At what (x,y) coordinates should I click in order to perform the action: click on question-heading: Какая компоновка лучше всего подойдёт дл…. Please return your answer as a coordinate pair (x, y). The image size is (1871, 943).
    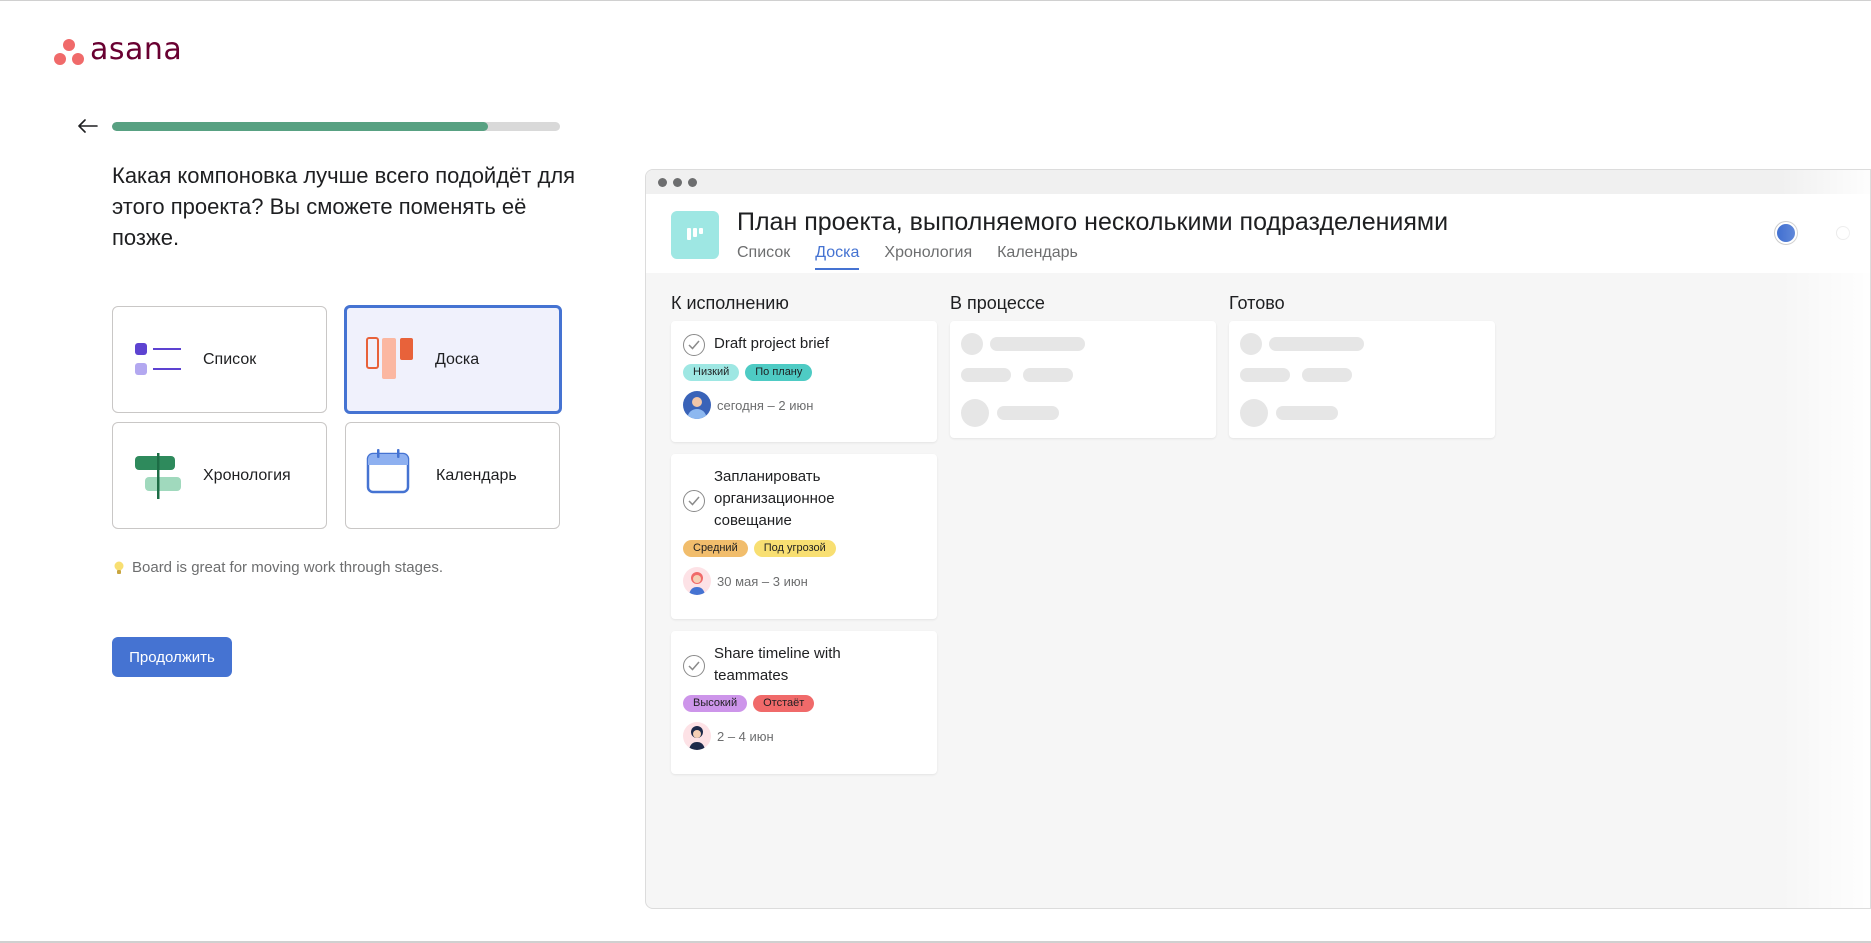
    Looking at the image, I should click on (344, 206).